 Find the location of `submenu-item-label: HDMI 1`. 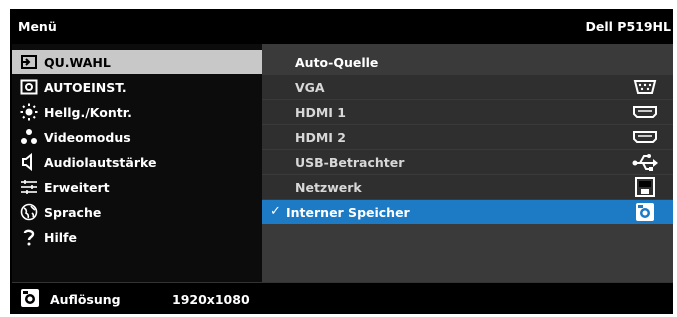

submenu-item-label: HDMI 1 is located at coordinates (320, 112).